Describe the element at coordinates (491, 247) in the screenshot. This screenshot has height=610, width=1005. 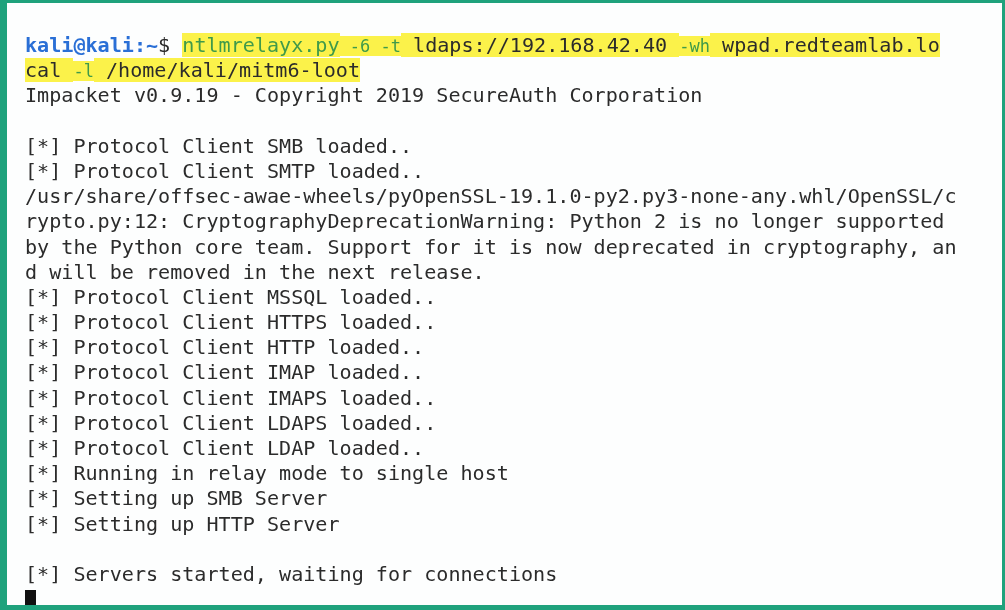
I see `output-line: by the Python core team. Support for it is now deprecated in cryptography, an` at that location.